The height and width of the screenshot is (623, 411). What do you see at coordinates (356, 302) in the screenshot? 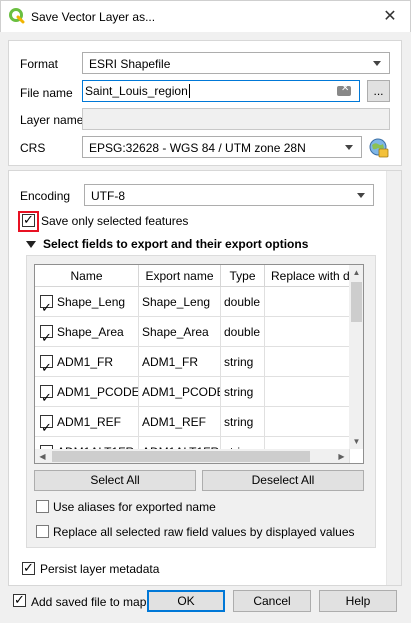
I see `scroll-thumb` at bounding box center [356, 302].